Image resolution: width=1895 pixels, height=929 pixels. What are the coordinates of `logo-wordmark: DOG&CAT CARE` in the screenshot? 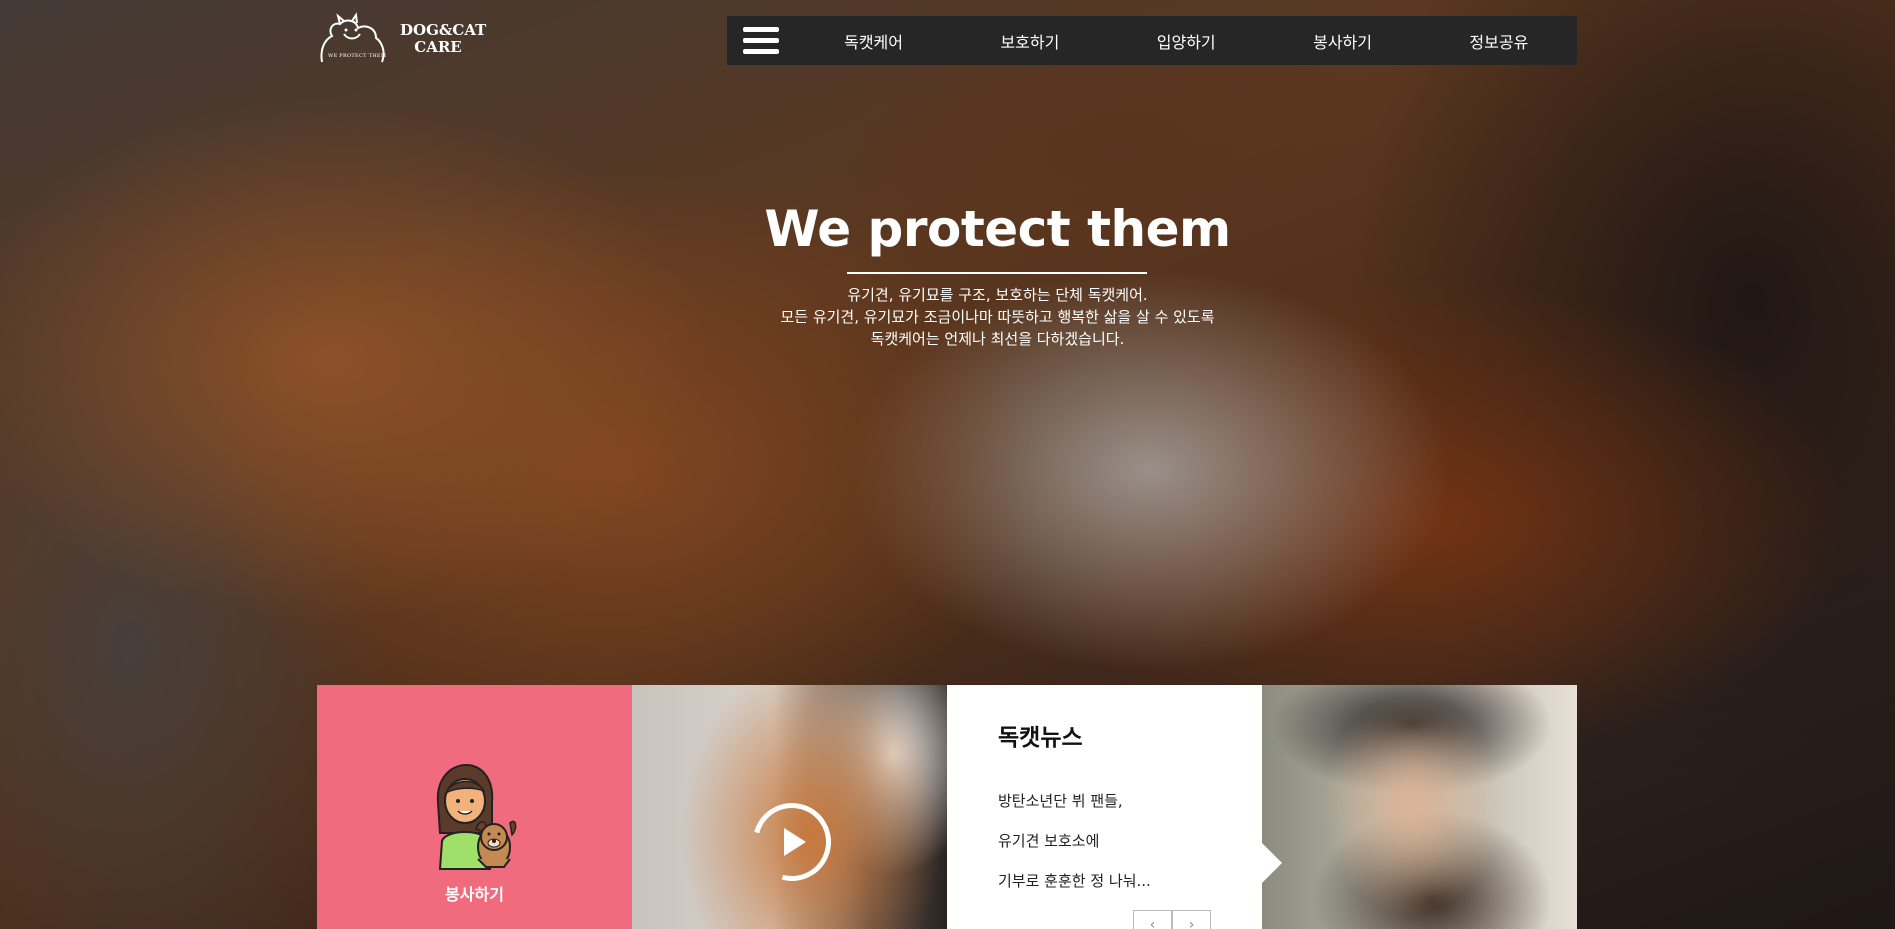 It's located at (443, 38).